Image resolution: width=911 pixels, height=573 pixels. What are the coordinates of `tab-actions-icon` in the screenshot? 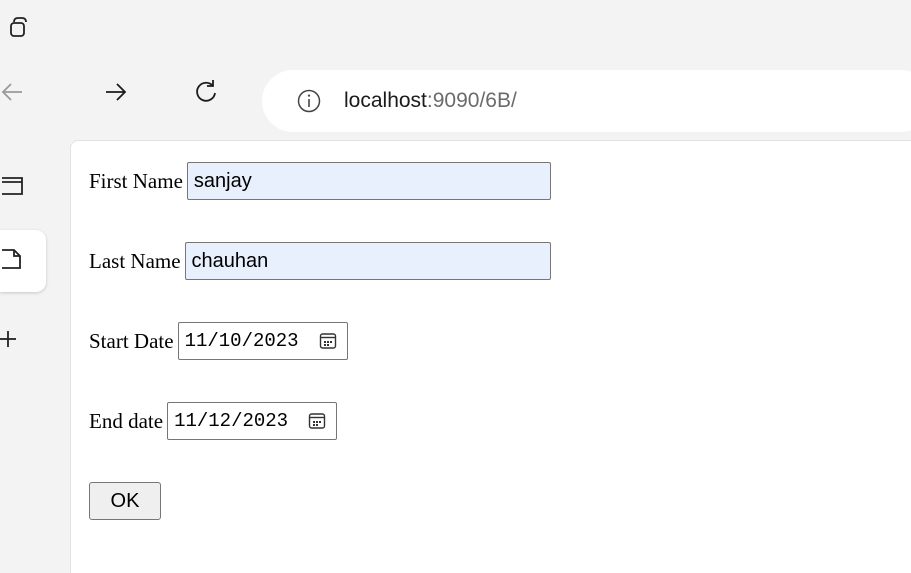 It's located at (15, 187).